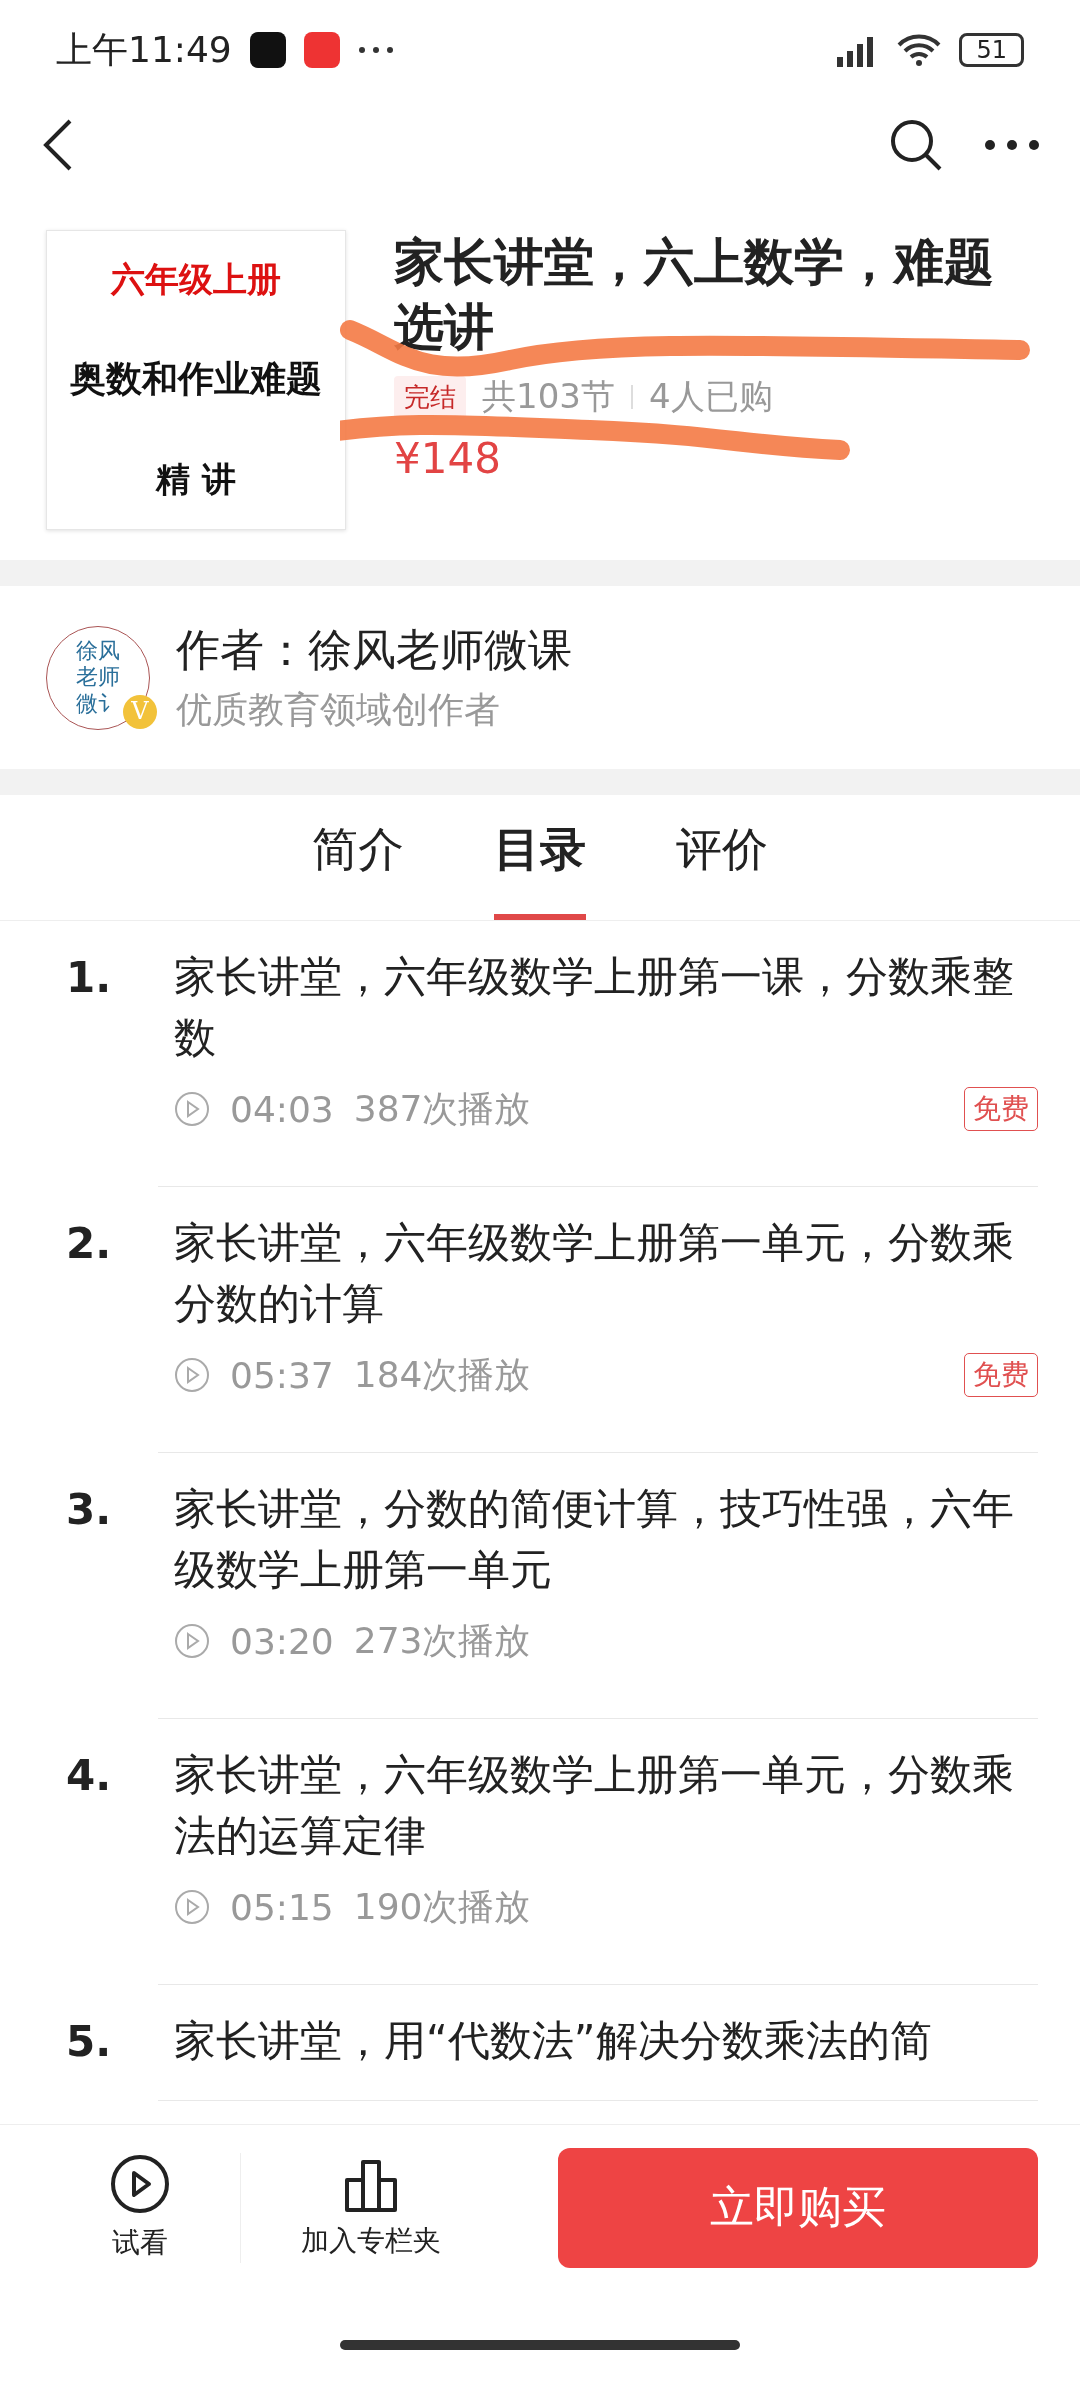 The width and height of the screenshot is (1080, 2400). Describe the element at coordinates (442, 1374) in the screenshot. I see `play-count: 184次播放` at that location.